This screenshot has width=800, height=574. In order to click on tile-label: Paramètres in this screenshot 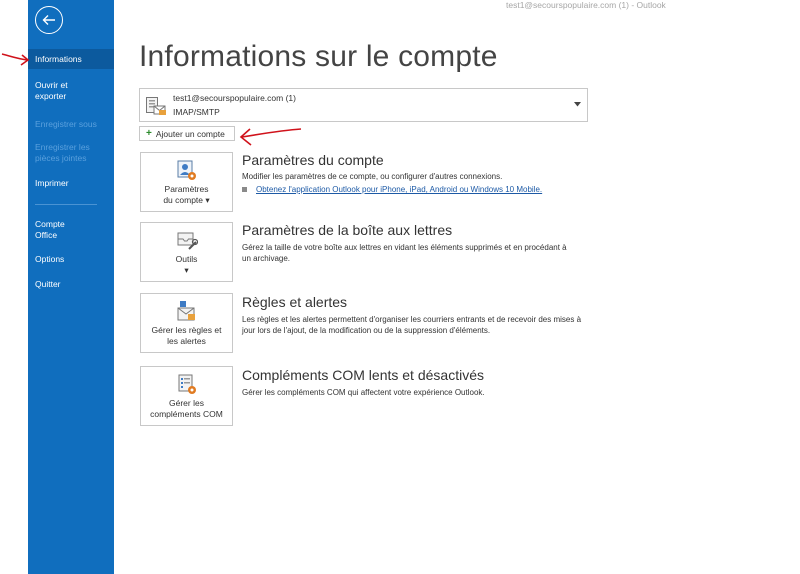, I will do `click(186, 189)`.